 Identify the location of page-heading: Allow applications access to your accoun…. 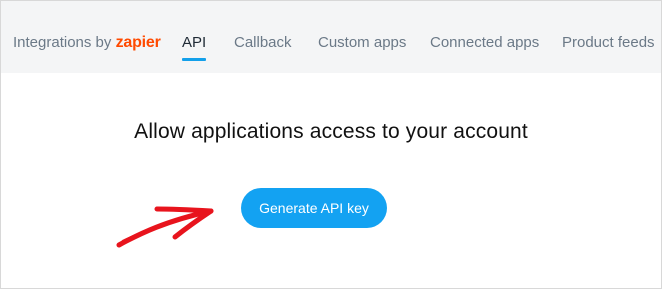
(331, 131).